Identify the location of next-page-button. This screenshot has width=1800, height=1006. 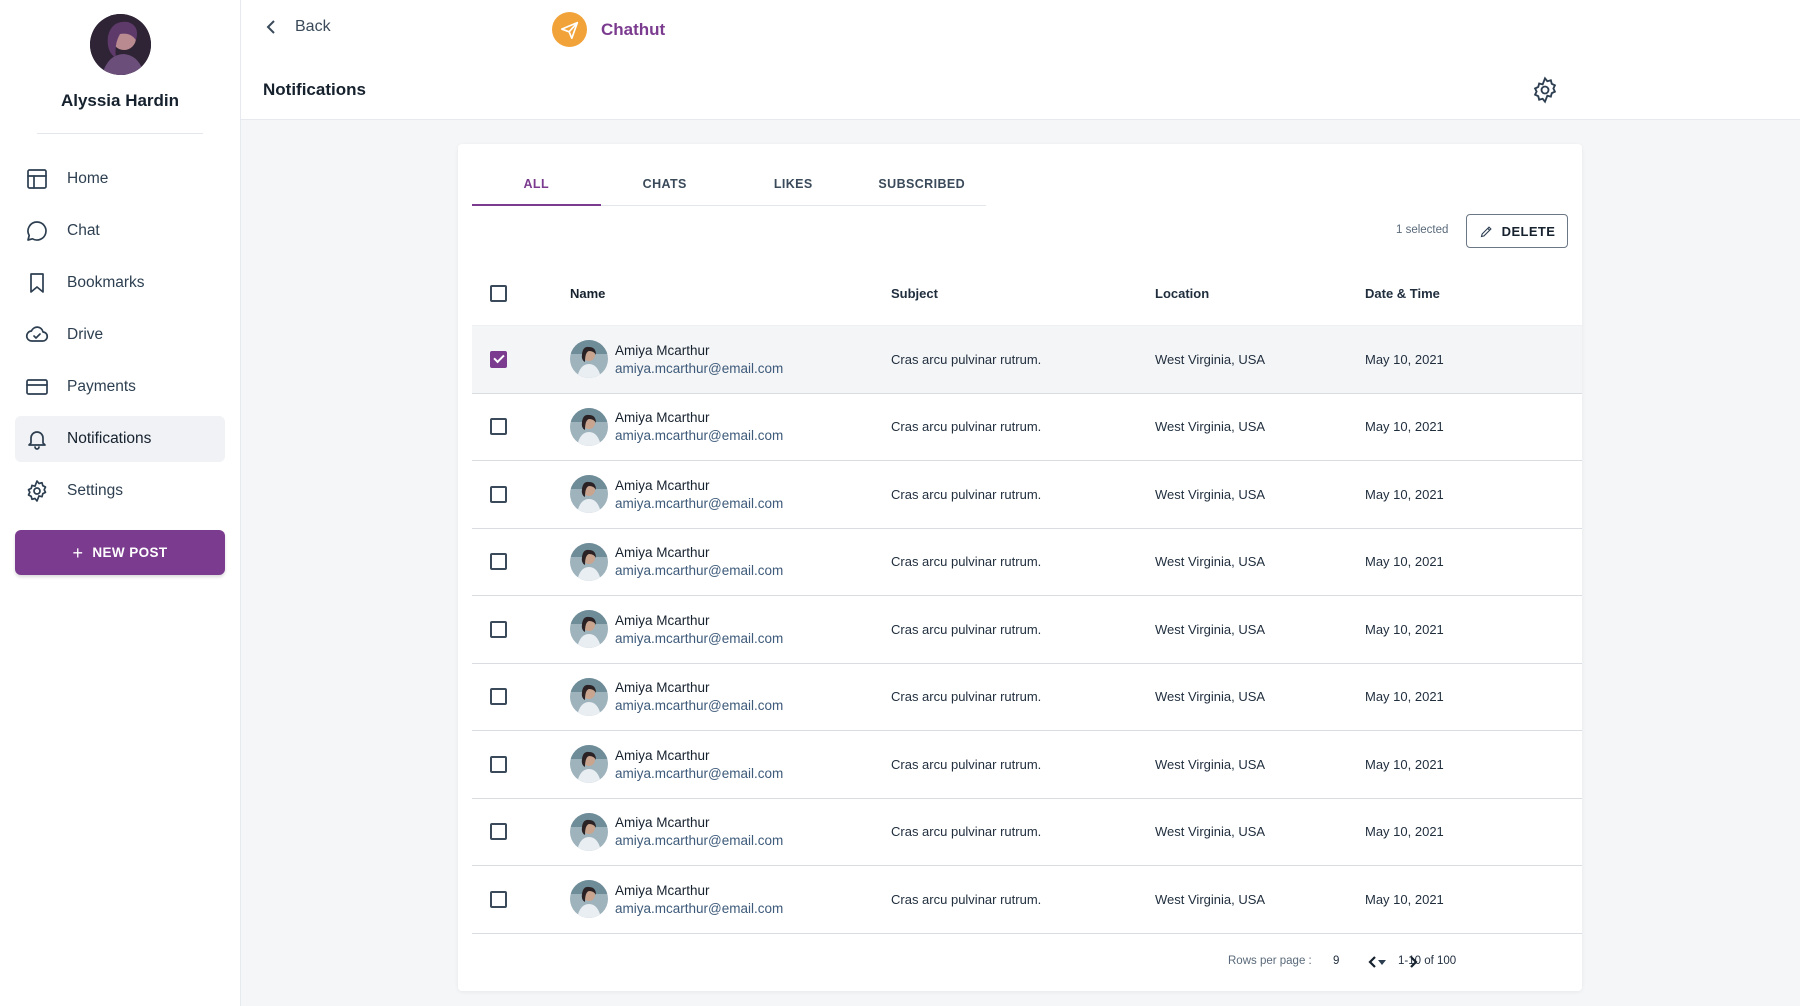
(1413, 962).